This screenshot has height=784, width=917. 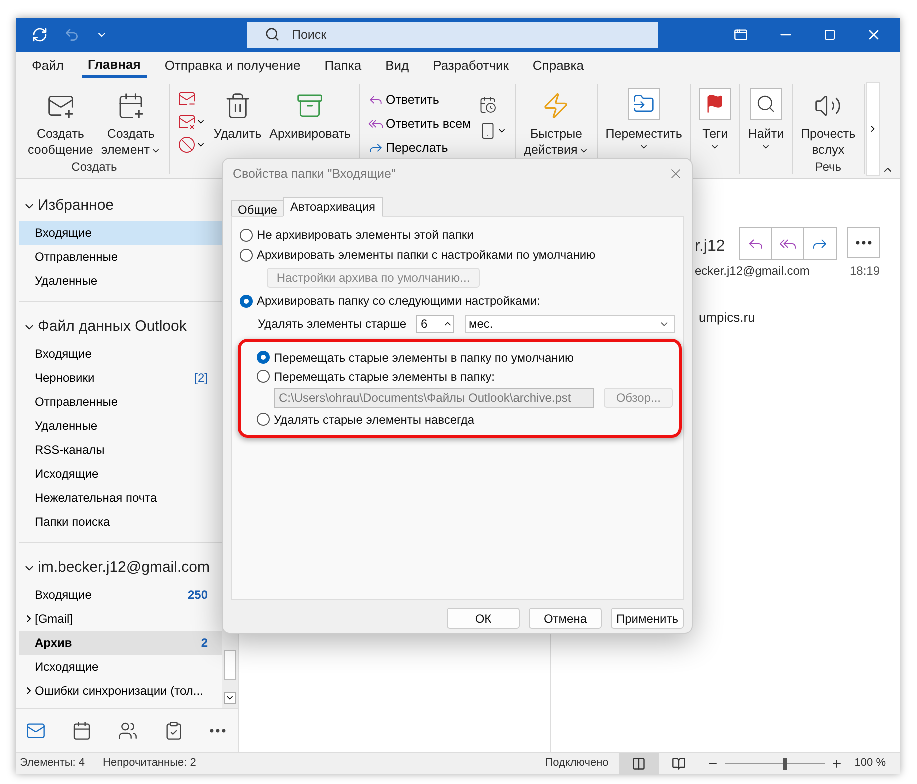 I want to click on status-unread: Непрочитанные: 2, so click(x=149, y=764).